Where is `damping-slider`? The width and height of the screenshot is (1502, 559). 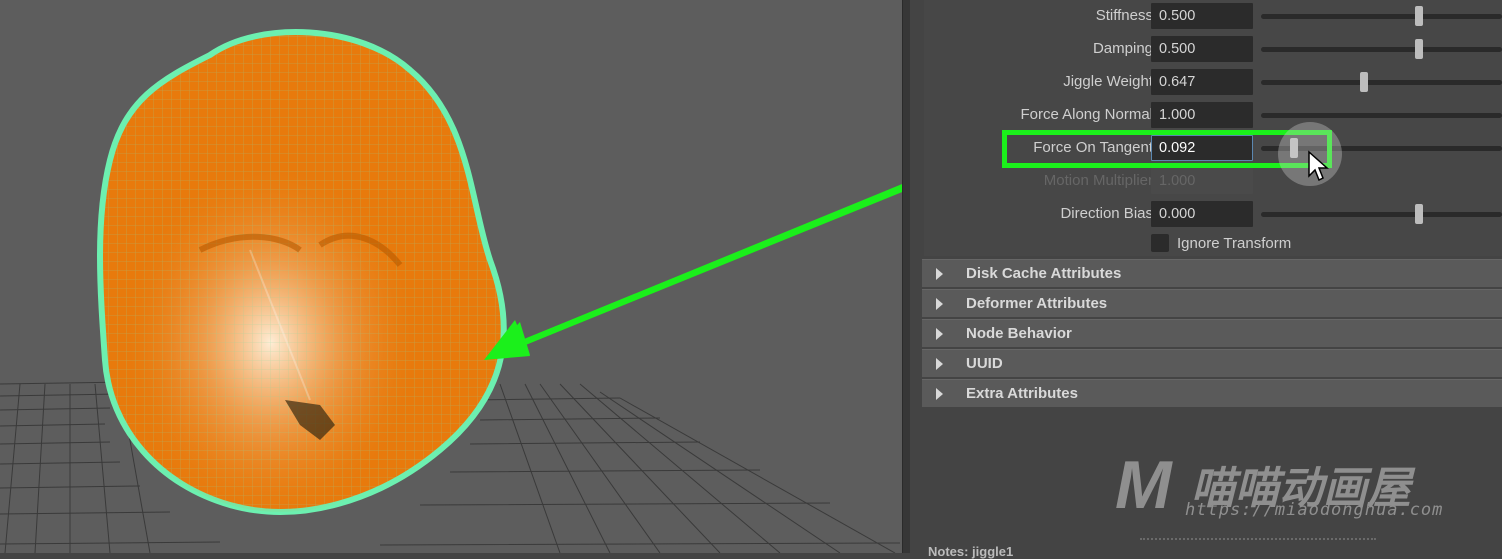 damping-slider is located at coordinates (1381, 49).